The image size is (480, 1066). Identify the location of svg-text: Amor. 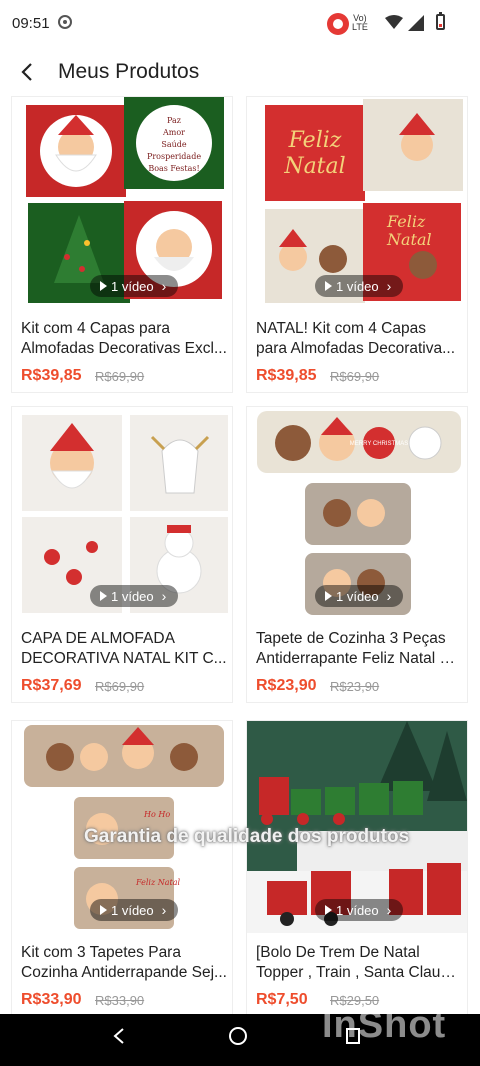
(173, 132).